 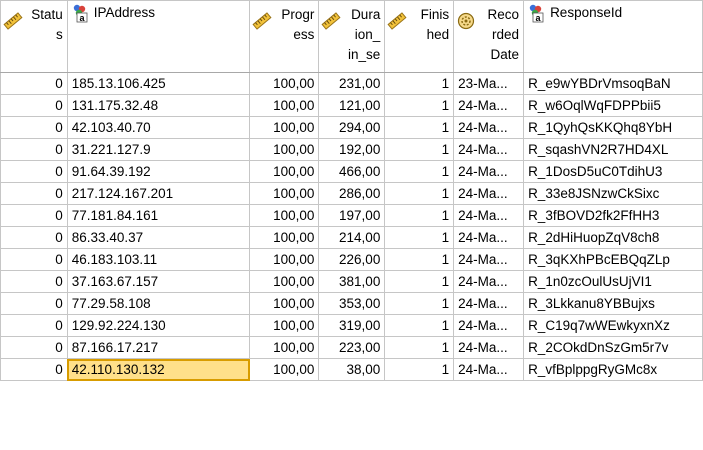 I want to click on column-header-responseid: a ResponseId, so click(x=613, y=36).